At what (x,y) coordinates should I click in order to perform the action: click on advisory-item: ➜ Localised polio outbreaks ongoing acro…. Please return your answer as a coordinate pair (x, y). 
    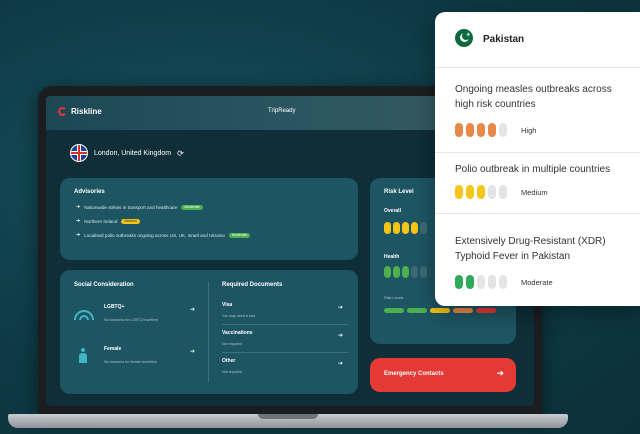
    Looking at the image, I should click on (163, 235).